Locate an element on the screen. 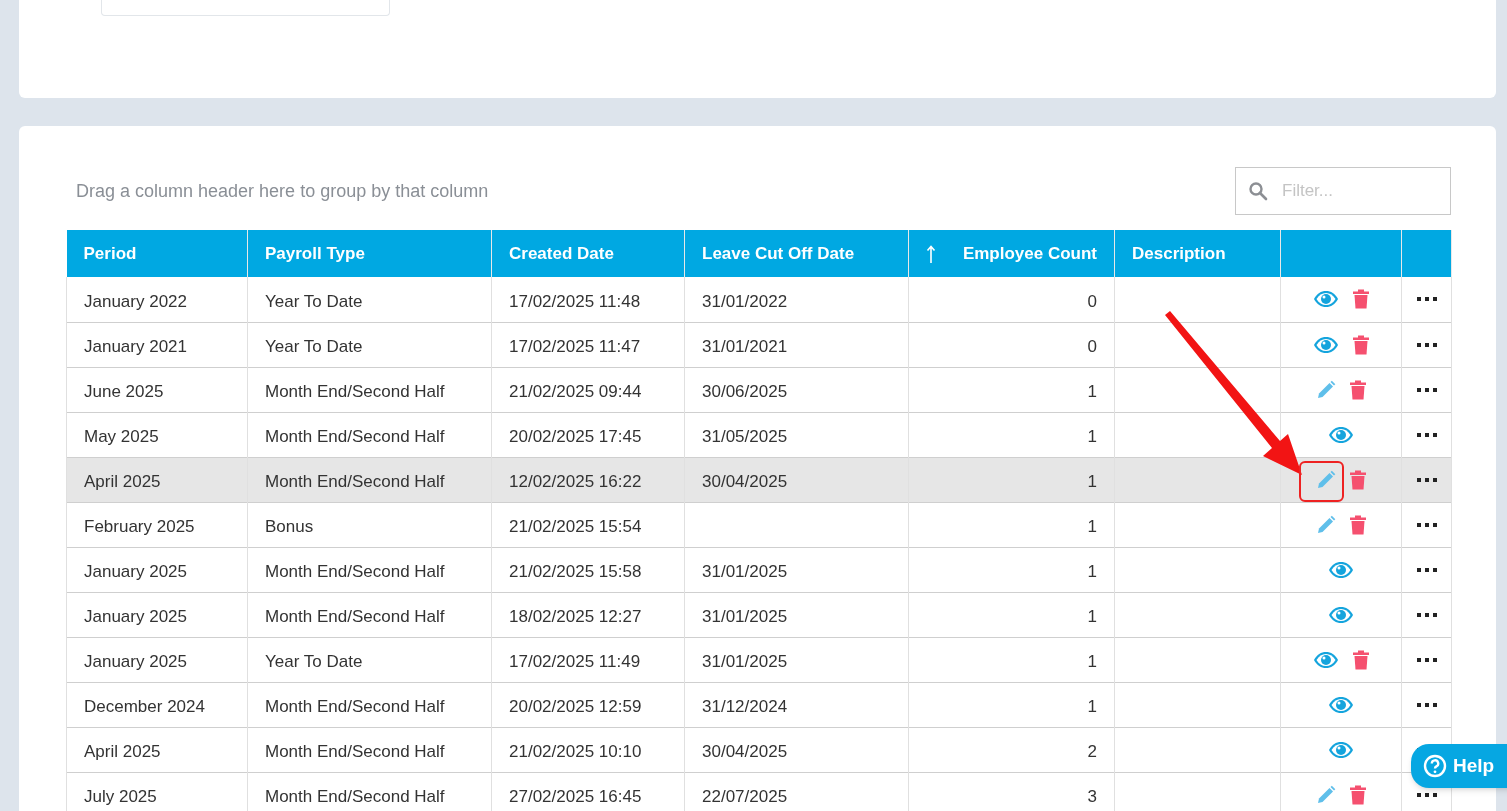 The image size is (1507, 811). table-cell: January 2022 is located at coordinates (136, 301).